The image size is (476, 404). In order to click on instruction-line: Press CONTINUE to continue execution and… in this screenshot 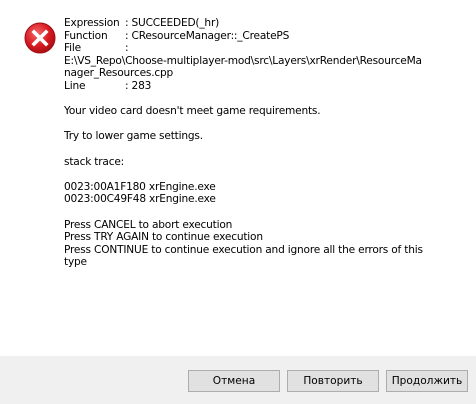, I will do `click(243, 249)`.